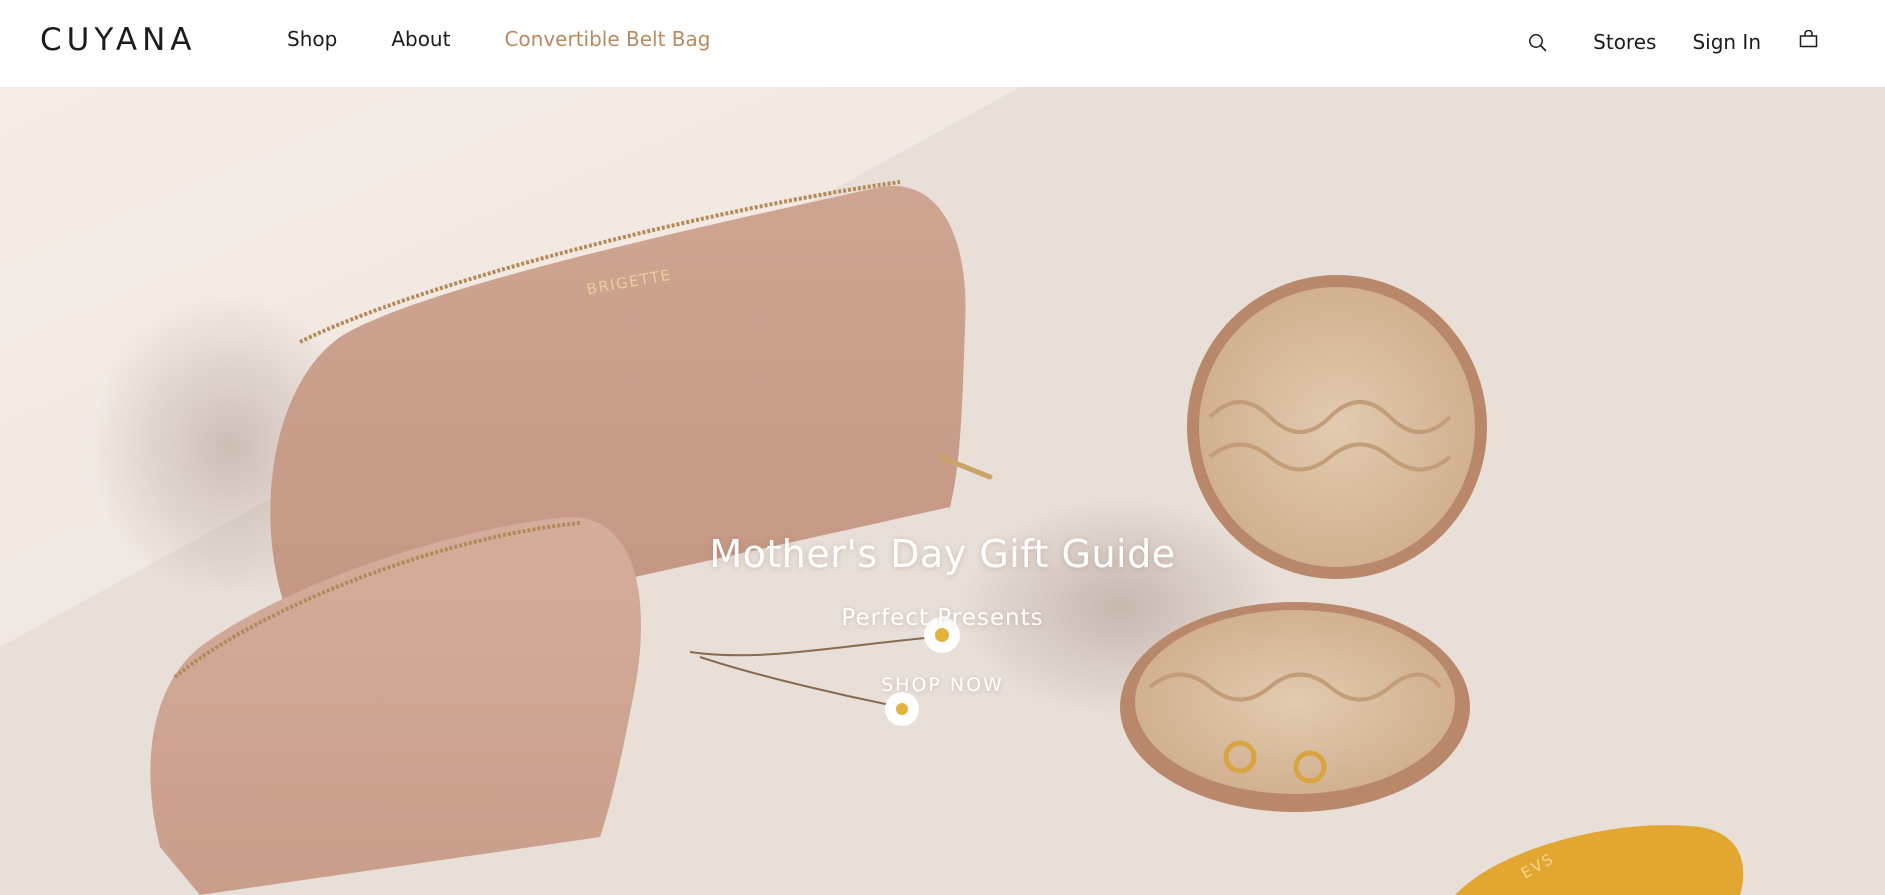  What do you see at coordinates (312, 39) in the screenshot?
I see `nav-item-shop: Shop` at bounding box center [312, 39].